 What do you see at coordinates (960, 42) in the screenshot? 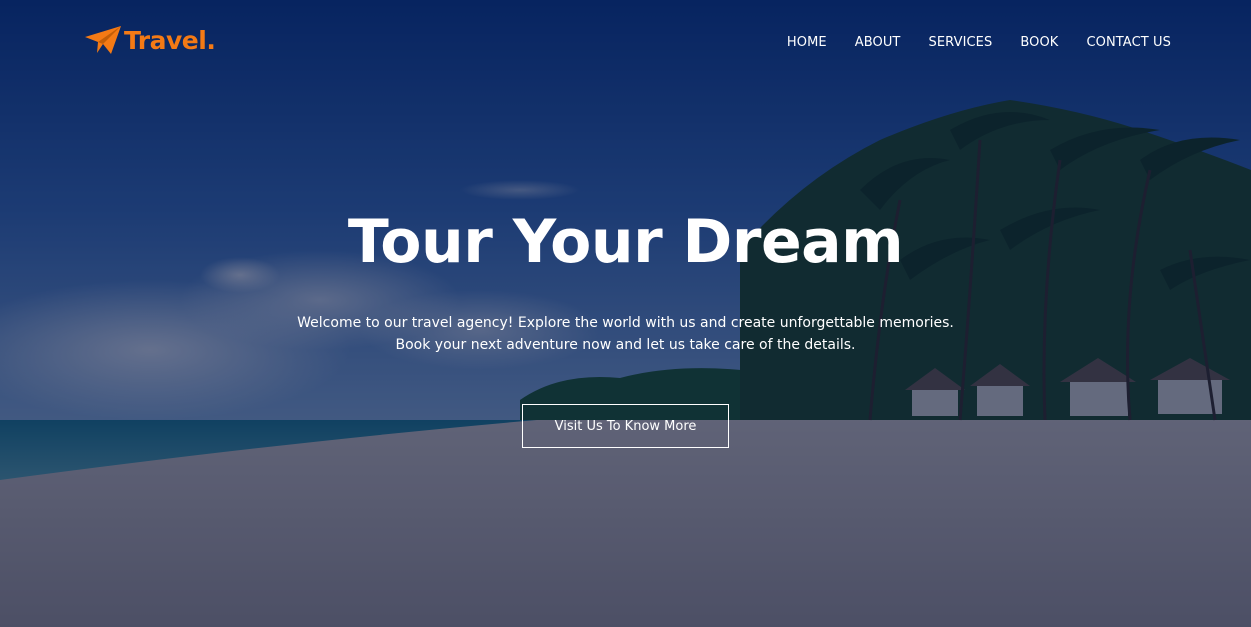
I see `nav-item-services: SERVICES` at bounding box center [960, 42].